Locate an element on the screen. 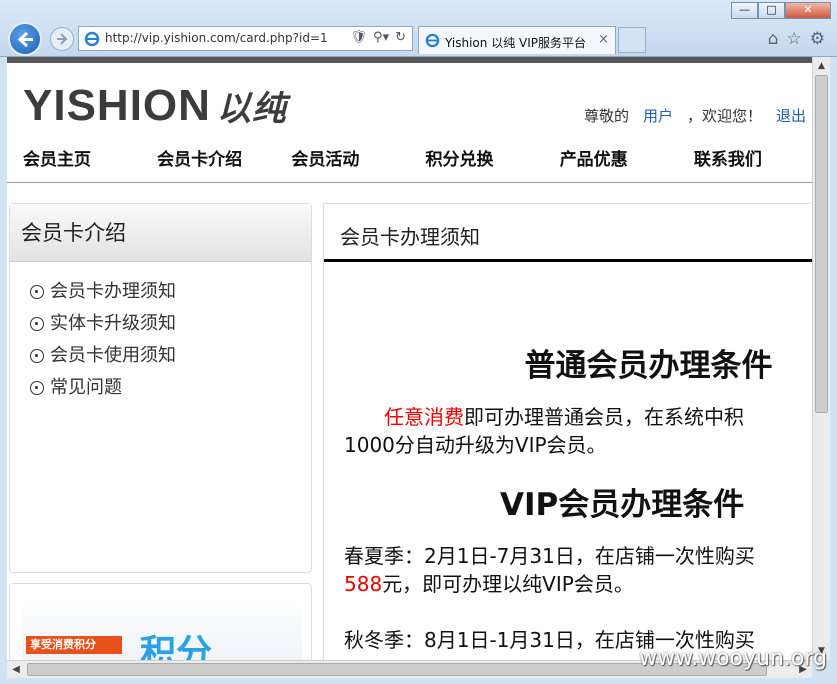  main-nav: 会员主页 会员卡介绍 会员活动 积分兑换 产品优惠 联系我们 is located at coordinates (409, 164).